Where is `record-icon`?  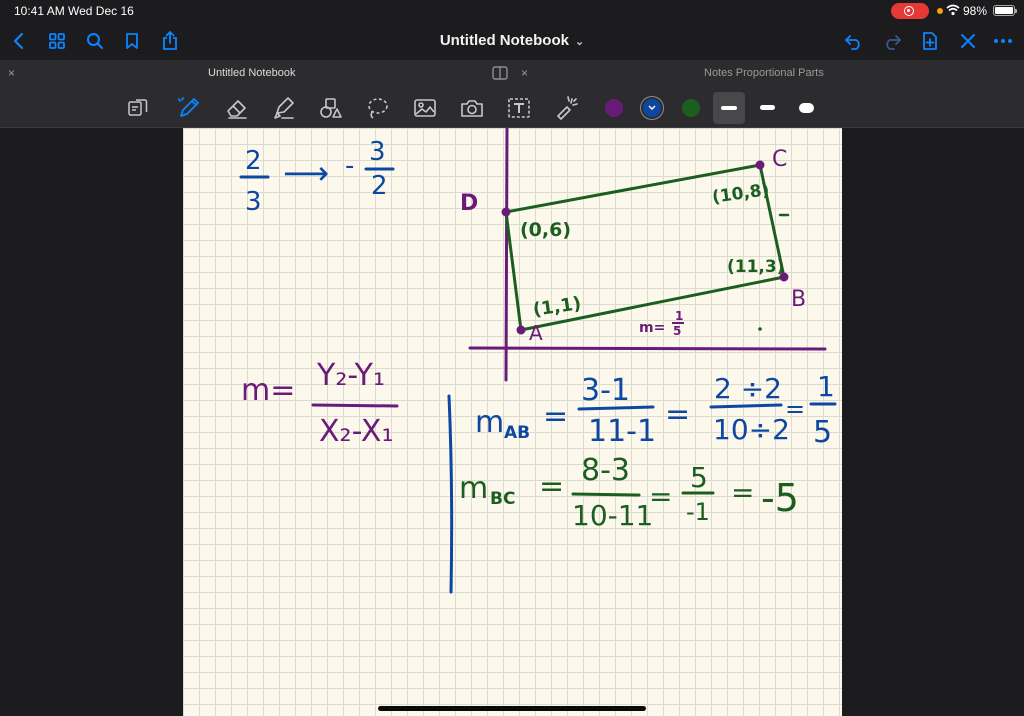 record-icon is located at coordinates (909, 11).